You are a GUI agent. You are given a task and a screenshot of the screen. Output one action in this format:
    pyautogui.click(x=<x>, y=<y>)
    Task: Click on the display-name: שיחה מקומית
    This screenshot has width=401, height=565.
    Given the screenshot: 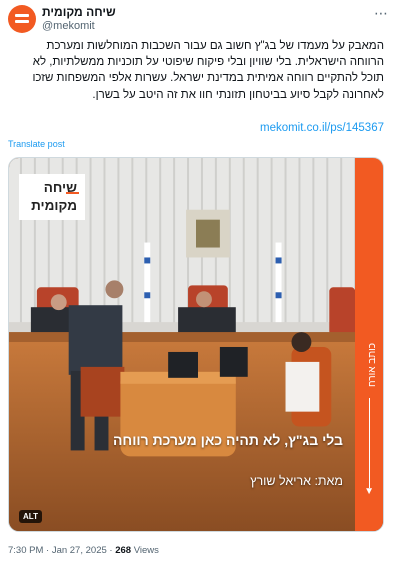 What is the action you would take?
    pyautogui.click(x=79, y=12)
    